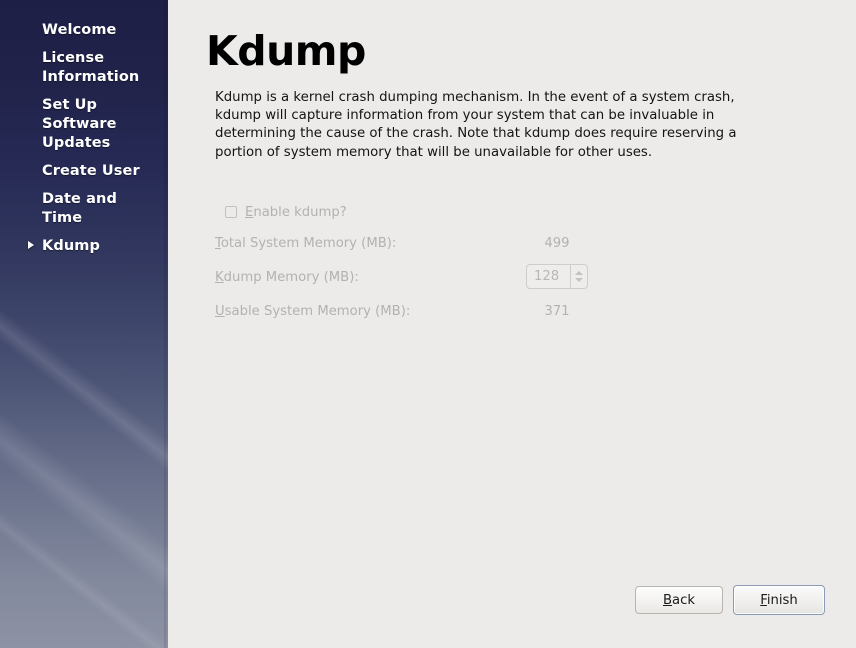  I want to click on mnemonic-letter: F, so click(763, 600).